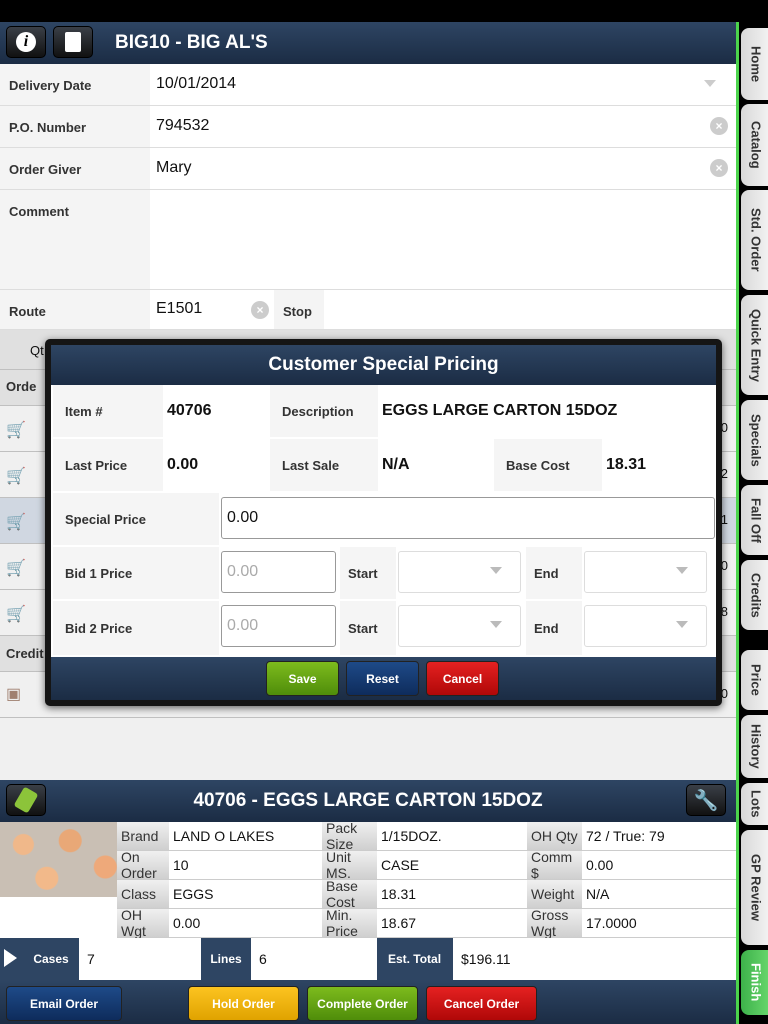  Describe the element at coordinates (452, 894) in the screenshot. I see `product-field-value: 18.31` at that location.